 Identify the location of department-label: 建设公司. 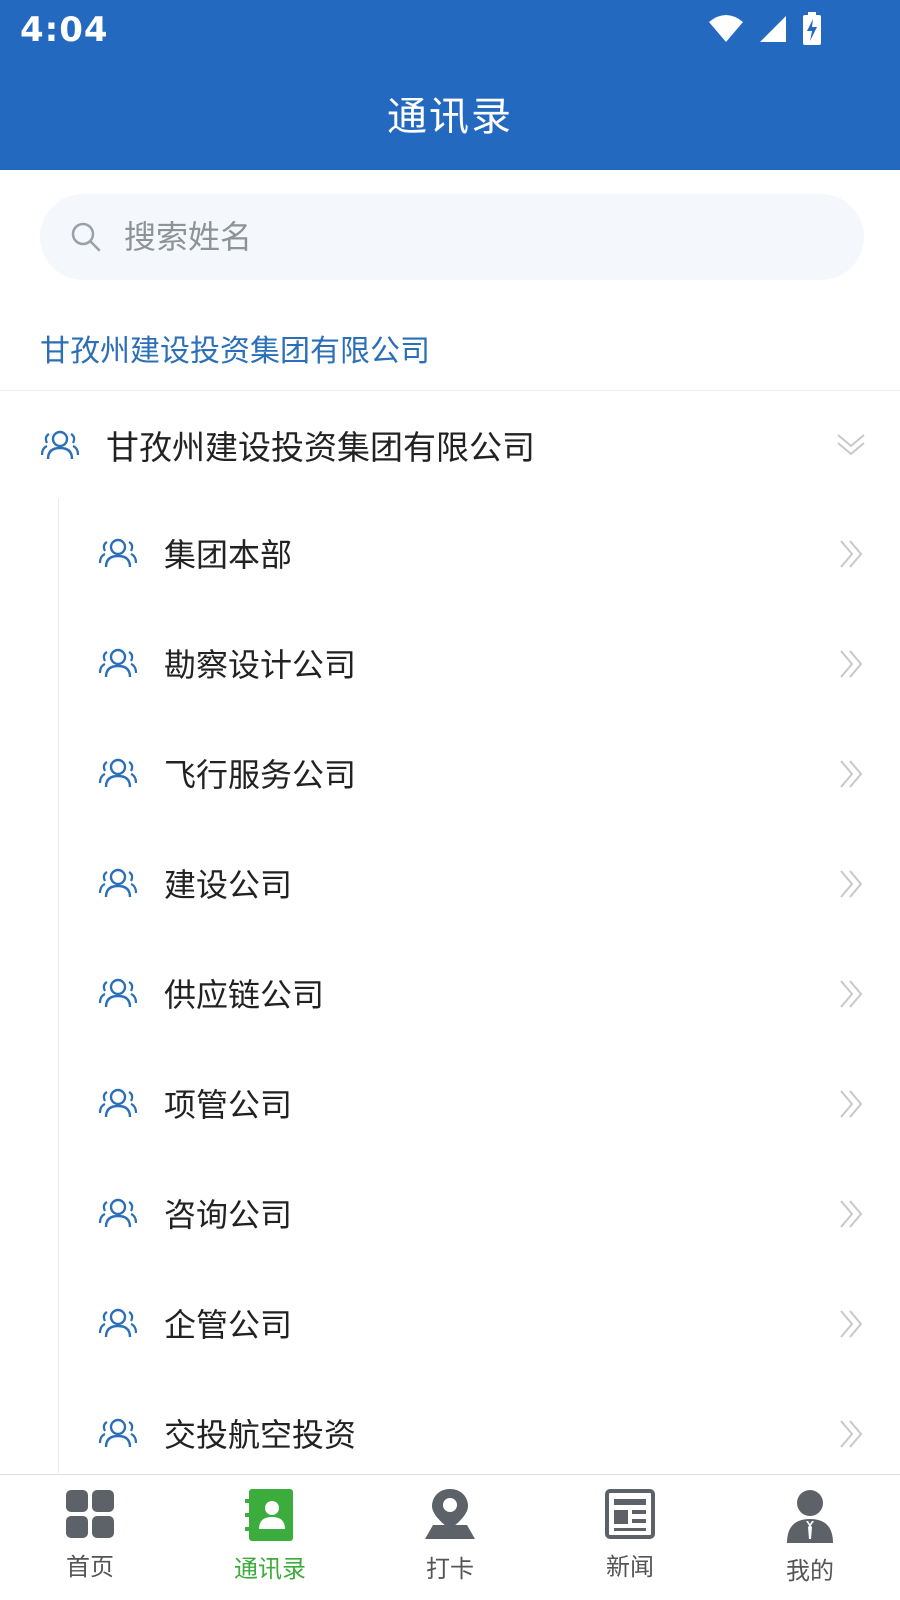
(228, 885).